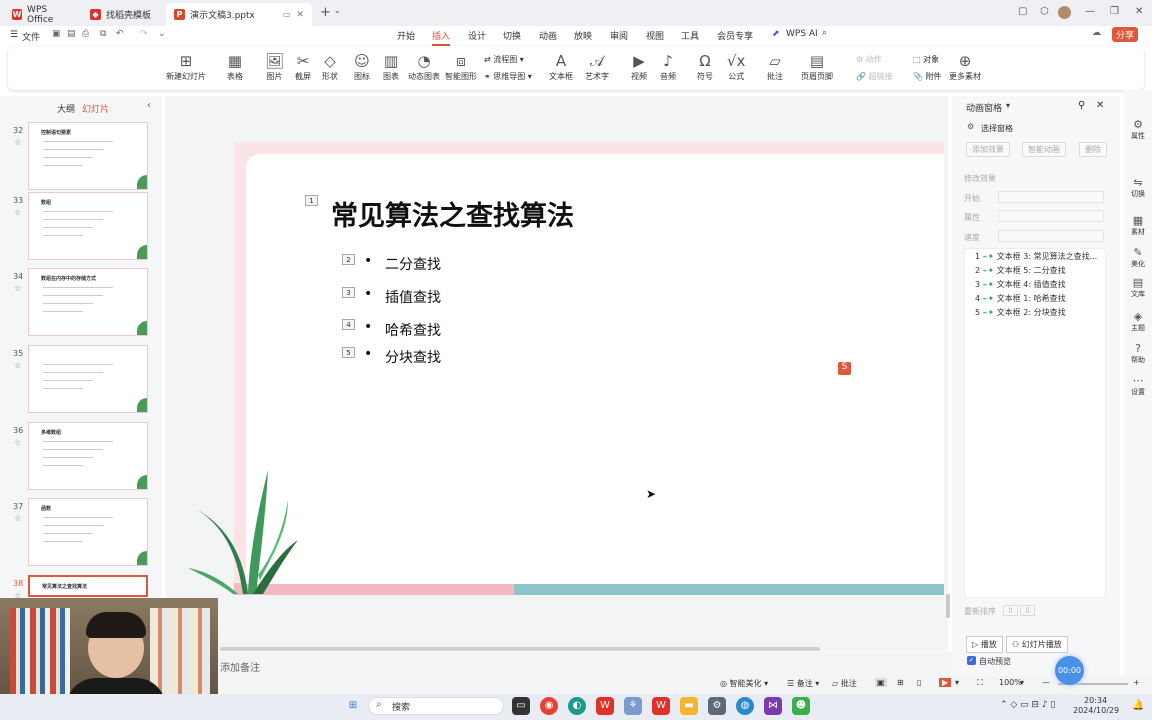 The width and height of the screenshot is (1152, 720). What do you see at coordinates (773, 706) in the screenshot?
I see `visual-studio-icon: ⋈` at bounding box center [773, 706].